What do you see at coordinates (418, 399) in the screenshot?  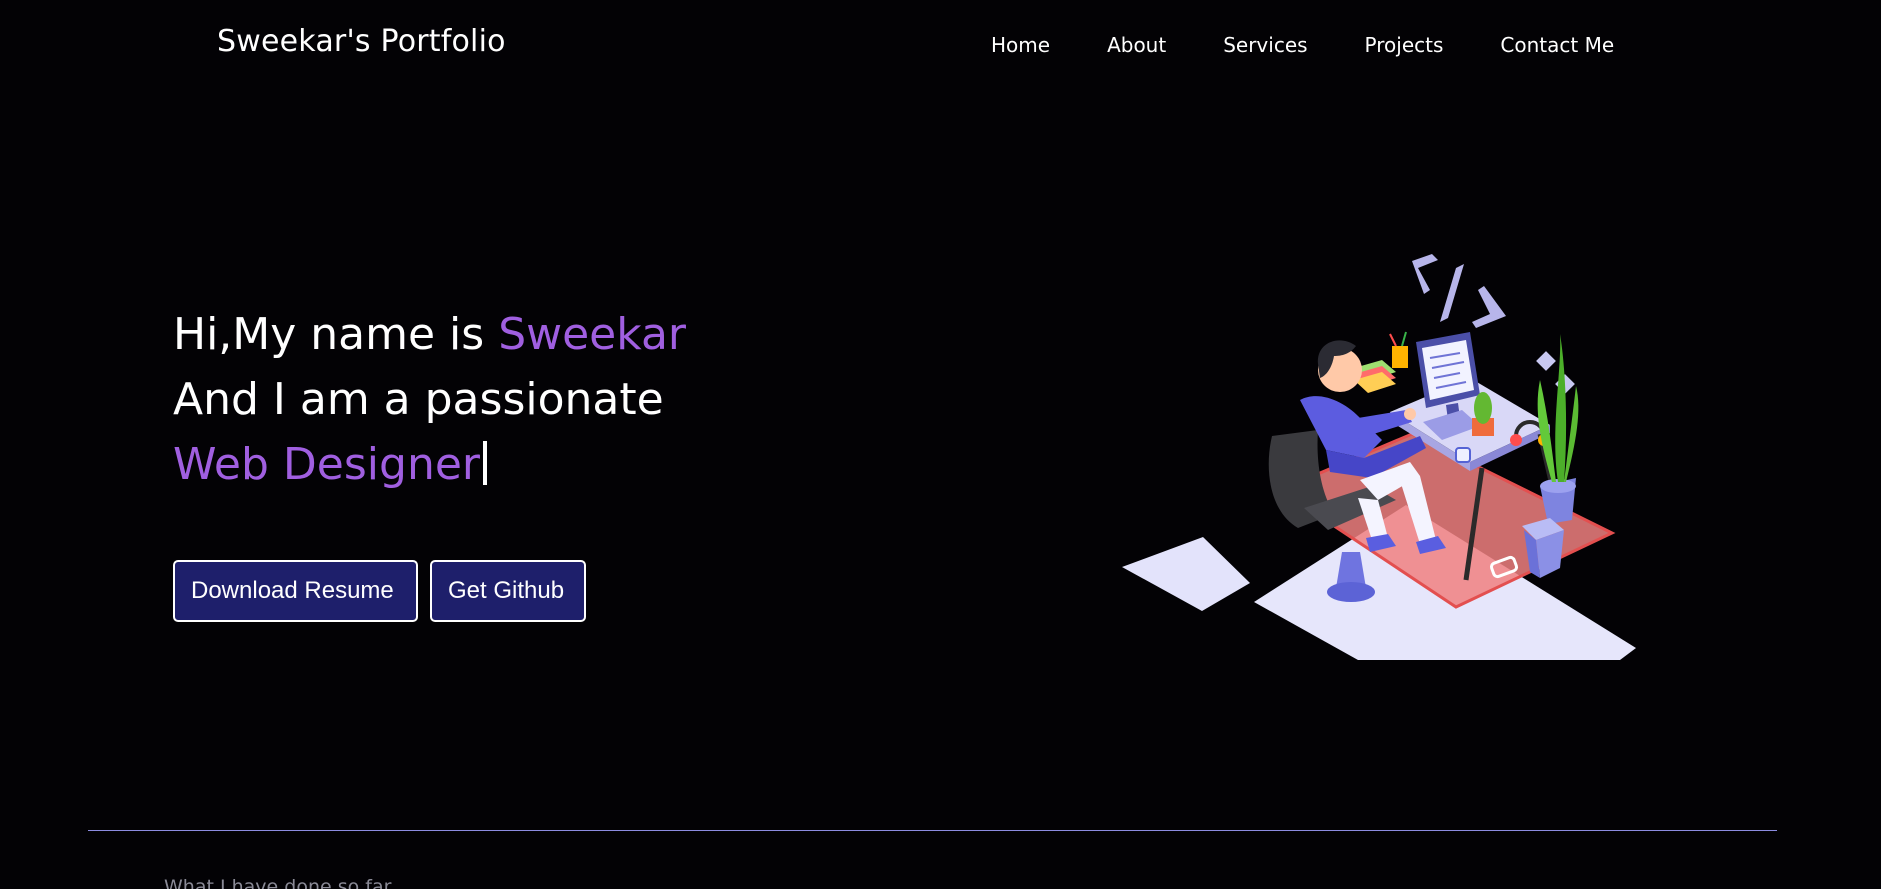 I see `hero-line-2: And I am a passionate` at bounding box center [418, 399].